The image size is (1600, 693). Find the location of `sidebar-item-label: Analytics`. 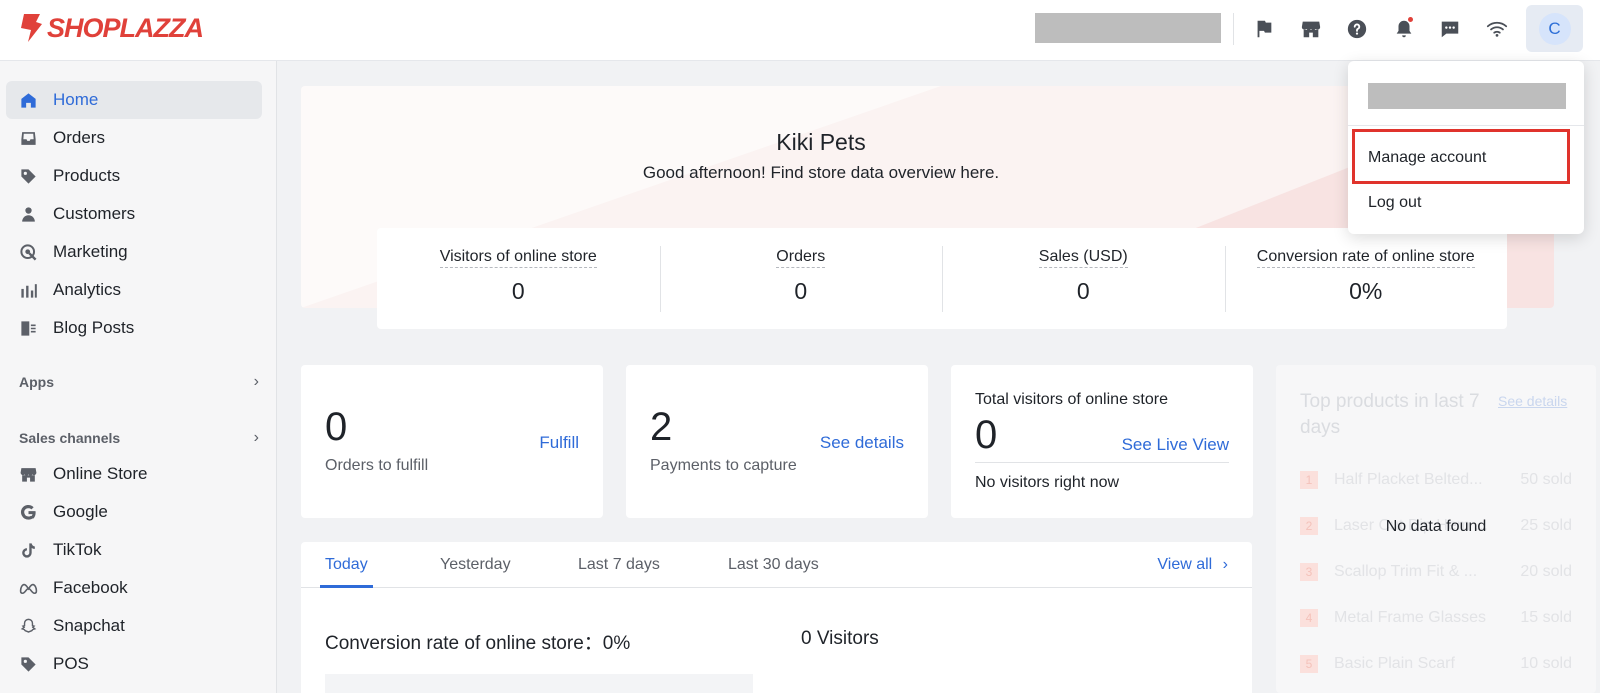

sidebar-item-label: Analytics is located at coordinates (87, 289).